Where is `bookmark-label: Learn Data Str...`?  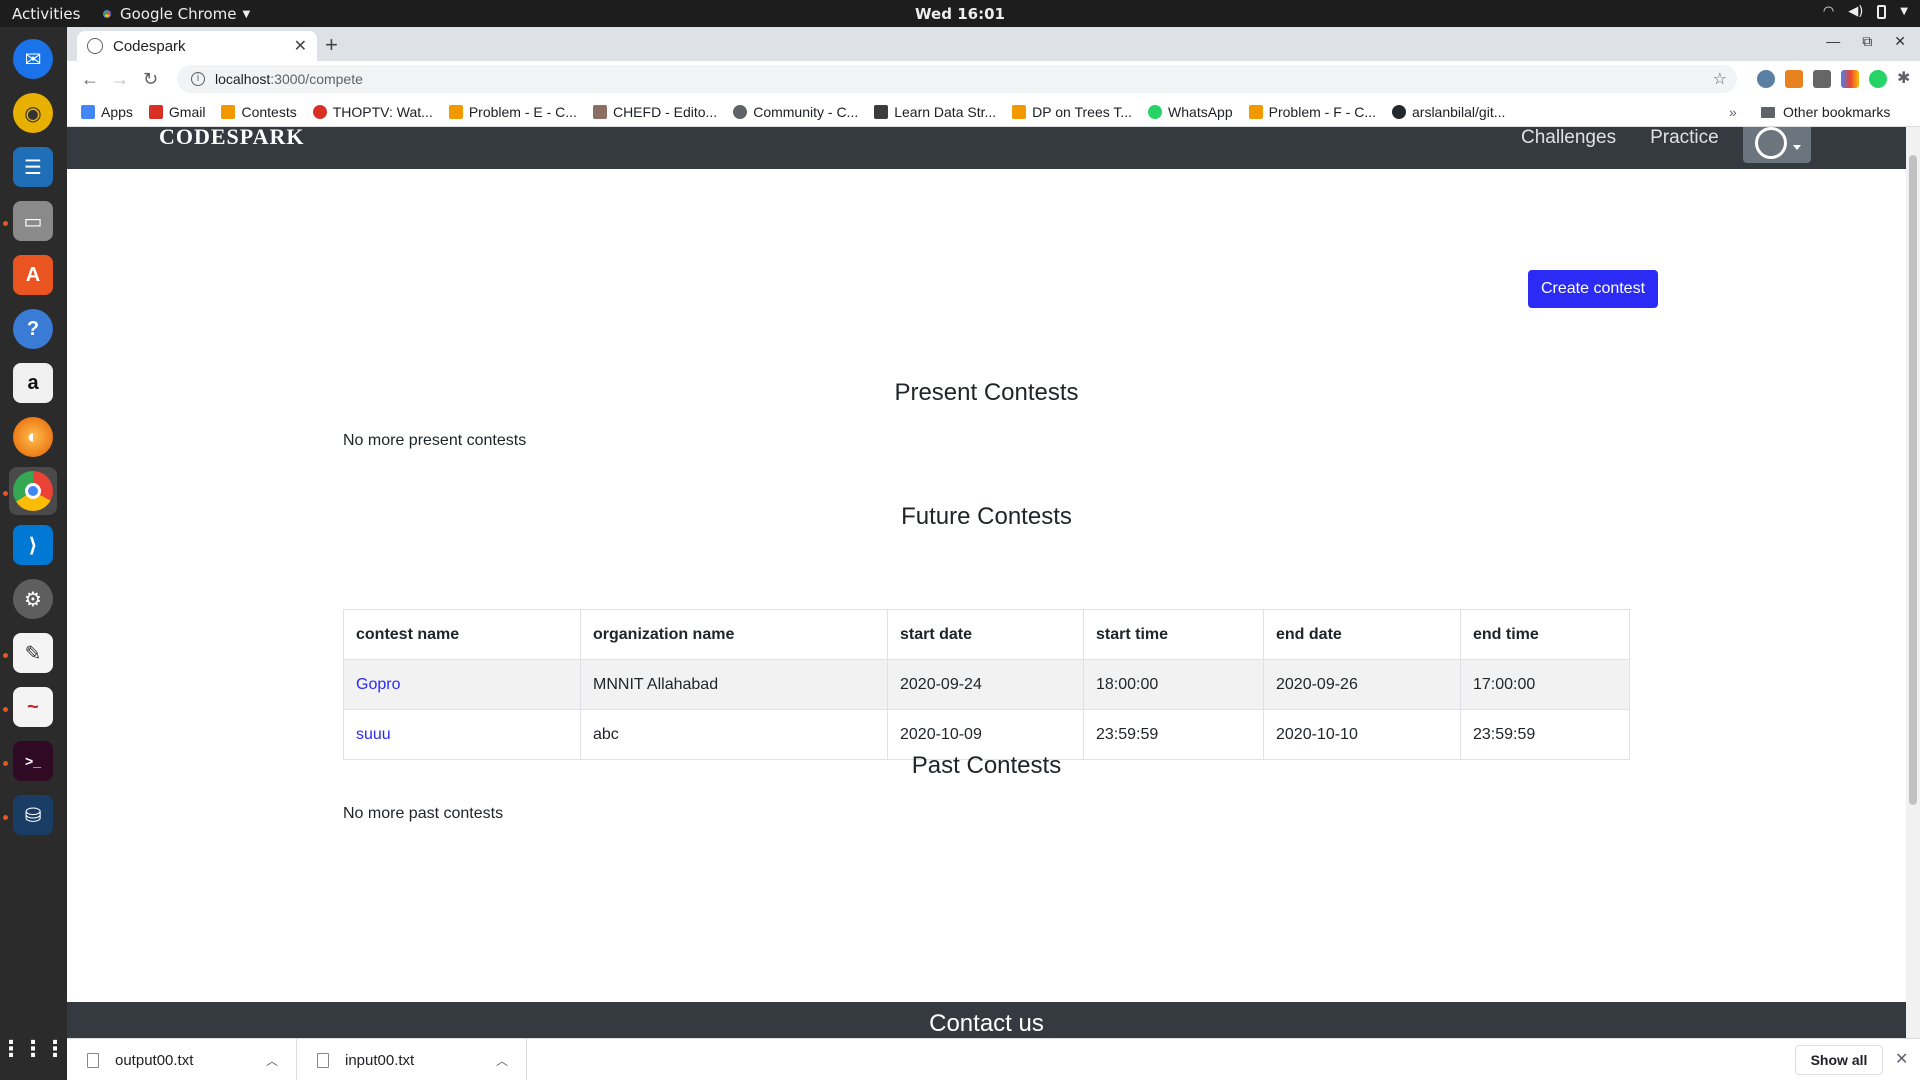
bookmark-label: Learn Data Str... is located at coordinates (945, 111).